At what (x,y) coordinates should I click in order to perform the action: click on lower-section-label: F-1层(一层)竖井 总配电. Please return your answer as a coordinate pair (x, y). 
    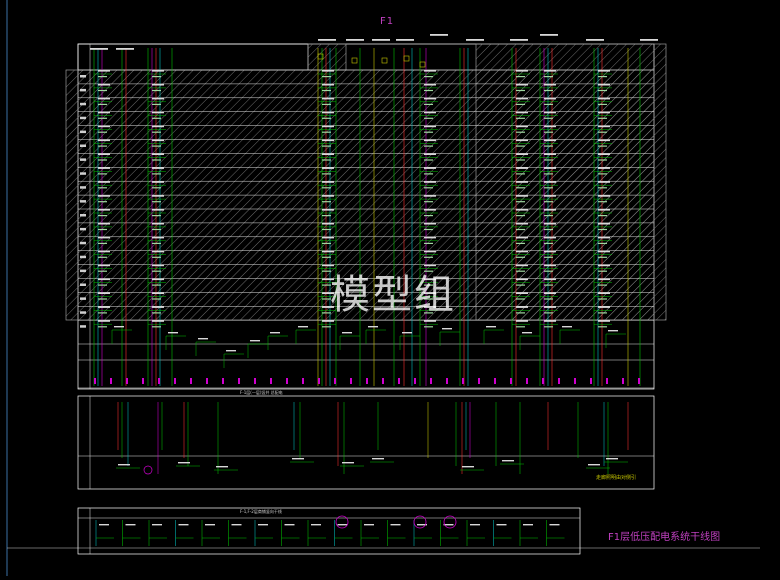
    Looking at the image, I should click on (261, 392).